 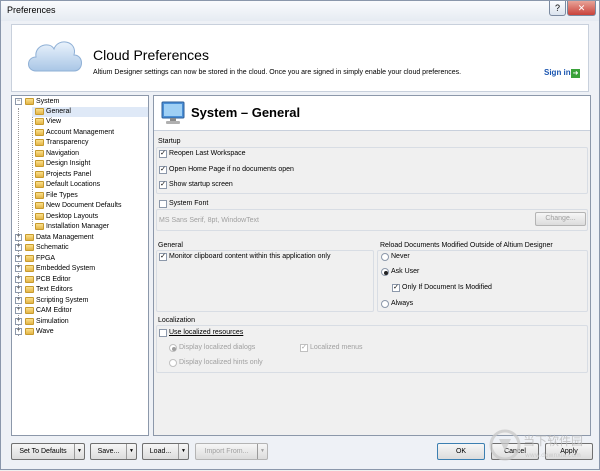 What do you see at coordinates (170, 245) in the screenshot?
I see `general-label: General` at bounding box center [170, 245].